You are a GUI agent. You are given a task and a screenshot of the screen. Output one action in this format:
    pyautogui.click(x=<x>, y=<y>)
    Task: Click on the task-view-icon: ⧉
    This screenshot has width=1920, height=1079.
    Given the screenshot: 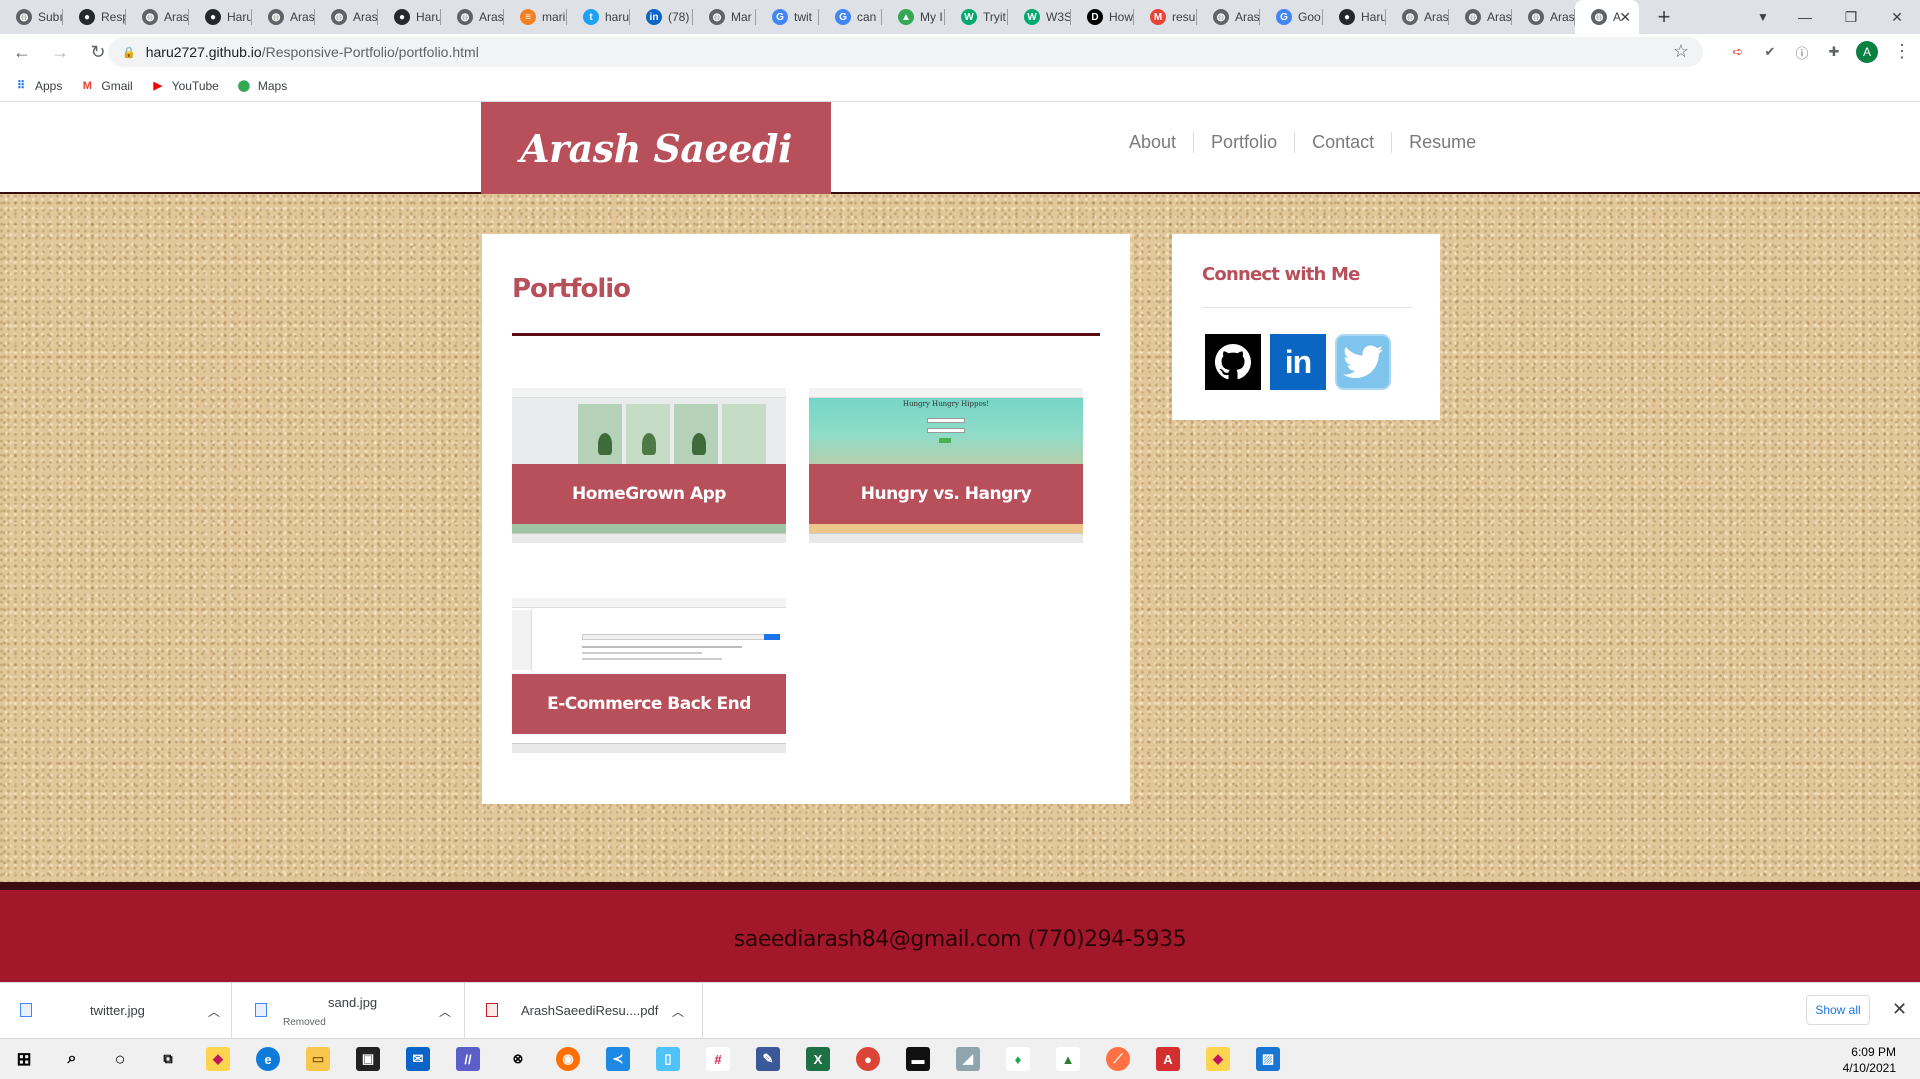 What is the action you would take?
    pyautogui.click(x=168, y=1059)
    